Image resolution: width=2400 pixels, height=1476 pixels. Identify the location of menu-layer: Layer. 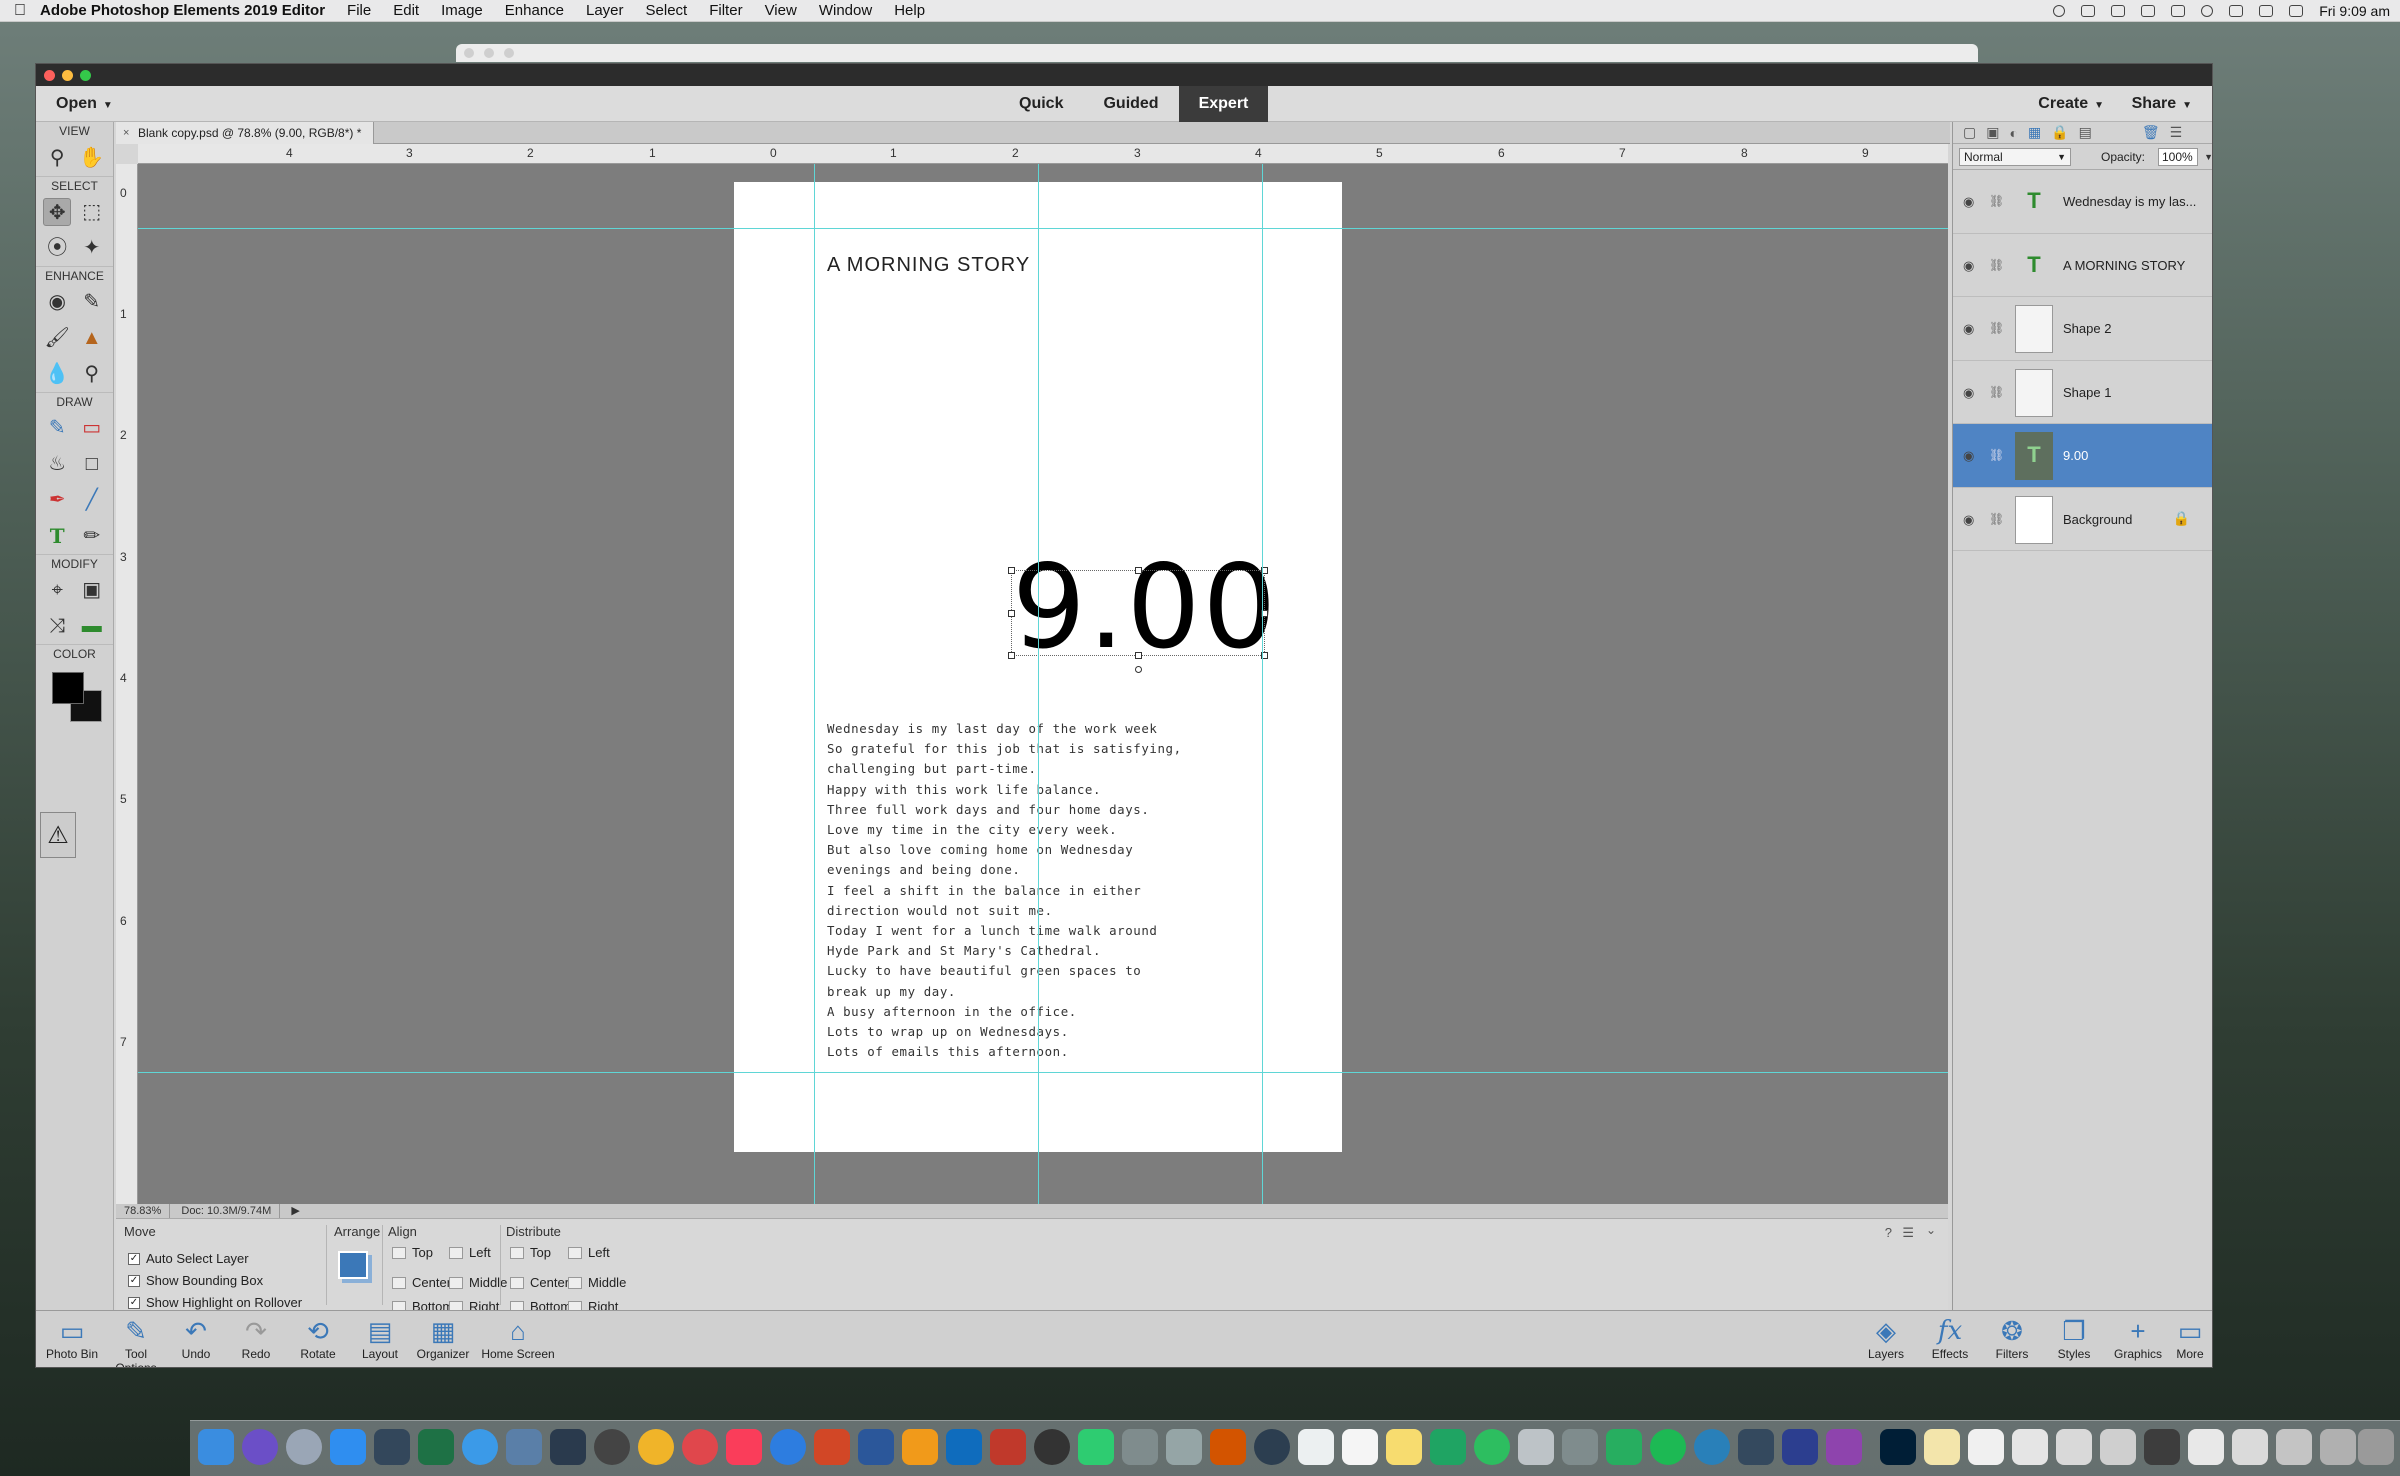
(605, 10).